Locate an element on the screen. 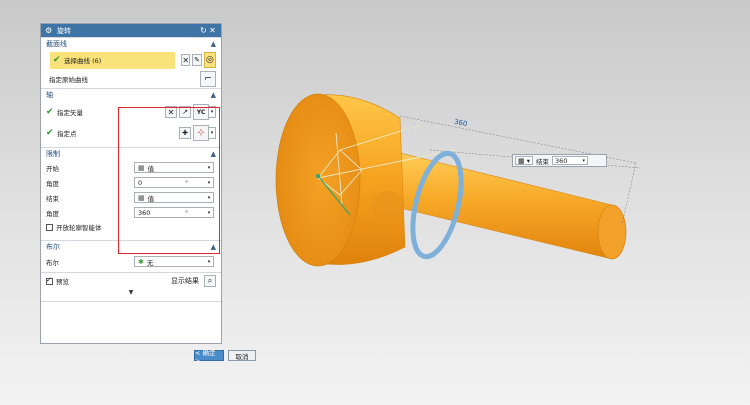 The height and width of the screenshot is (405, 750). revolved-cylinder is located at coordinates (340, 180).